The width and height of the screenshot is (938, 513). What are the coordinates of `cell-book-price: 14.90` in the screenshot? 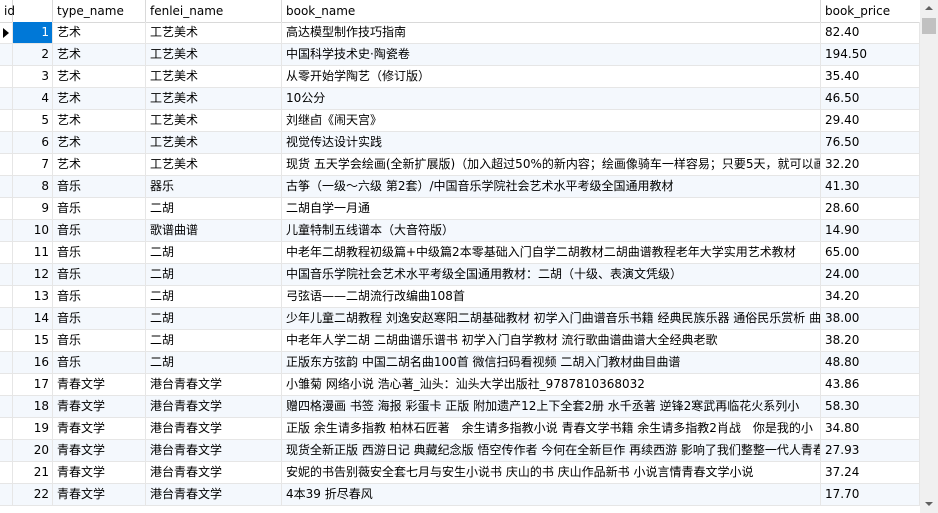 It's located at (870, 230).